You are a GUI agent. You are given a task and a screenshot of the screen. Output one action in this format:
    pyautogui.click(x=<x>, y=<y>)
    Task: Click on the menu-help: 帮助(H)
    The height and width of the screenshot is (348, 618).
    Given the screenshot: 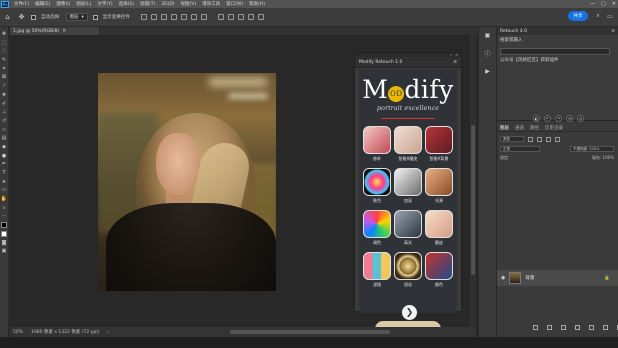 What is the action you would take?
    pyautogui.click(x=257, y=4)
    